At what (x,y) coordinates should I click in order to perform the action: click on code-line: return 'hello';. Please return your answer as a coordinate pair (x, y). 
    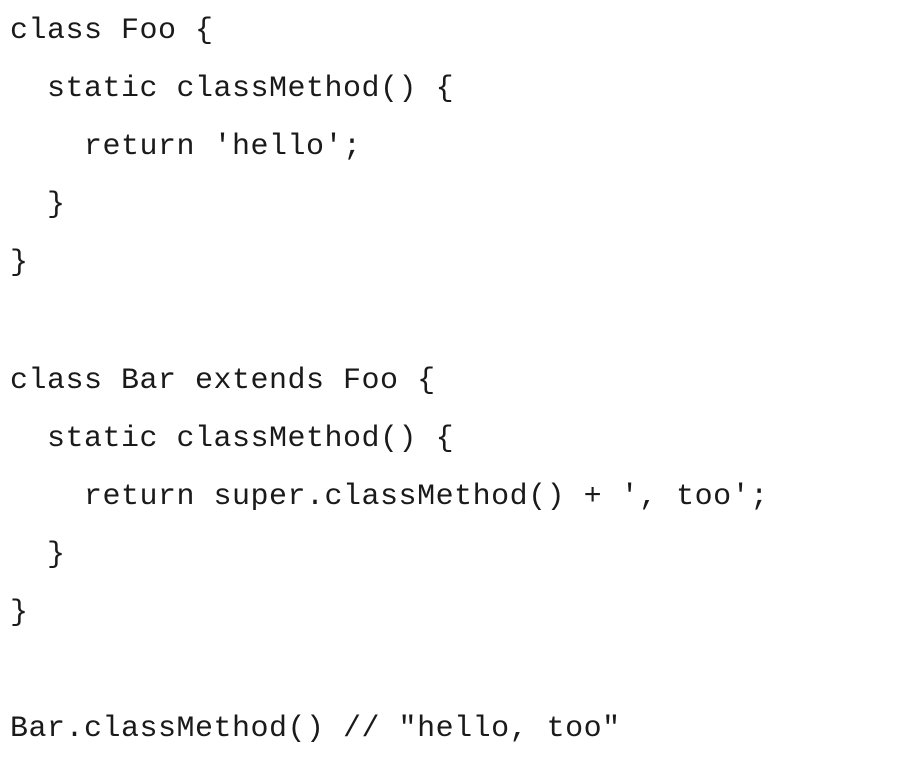
    Looking at the image, I should click on (186, 147).